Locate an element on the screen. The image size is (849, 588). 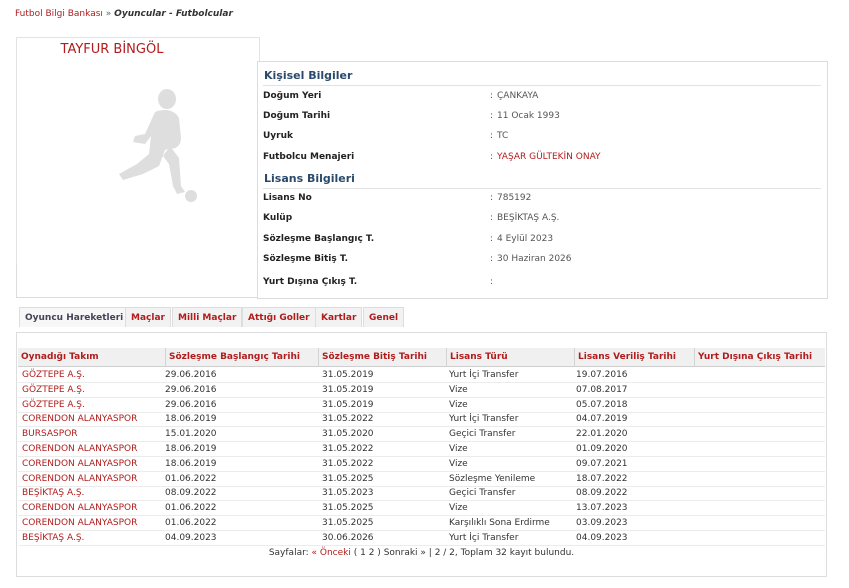
license-type-cell: Karşılıklı Sona Erdirme is located at coordinates (499, 523).